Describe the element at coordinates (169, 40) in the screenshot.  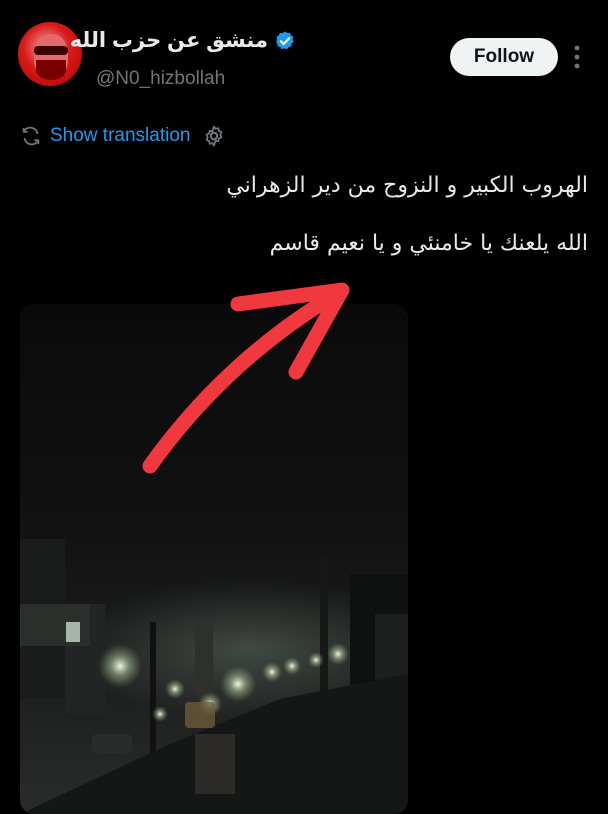
I see `author-display-name: منشق عن حزب الله` at that location.